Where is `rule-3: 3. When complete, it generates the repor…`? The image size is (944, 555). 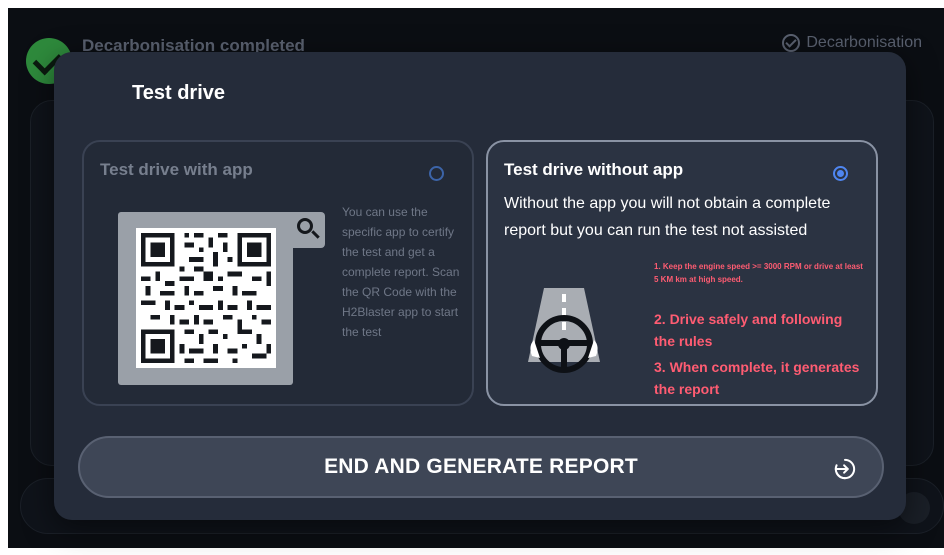 rule-3: 3. When complete, it generates the repor… is located at coordinates (757, 378).